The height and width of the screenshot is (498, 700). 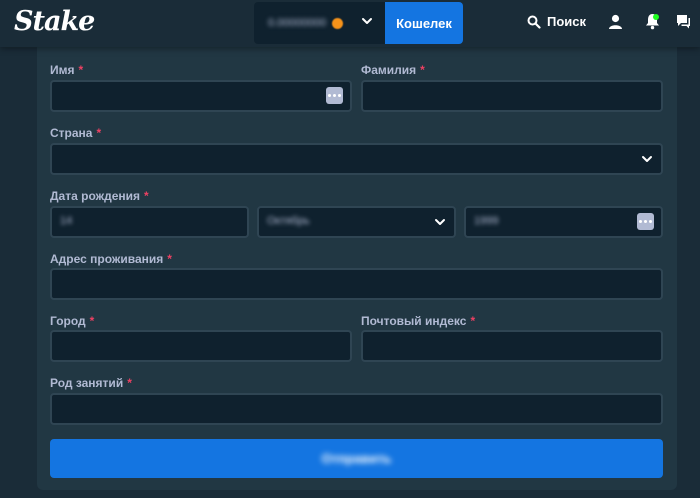 What do you see at coordinates (512, 346) in the screenshot?
I see `postal-code-input` at bounding box center [512, 346].